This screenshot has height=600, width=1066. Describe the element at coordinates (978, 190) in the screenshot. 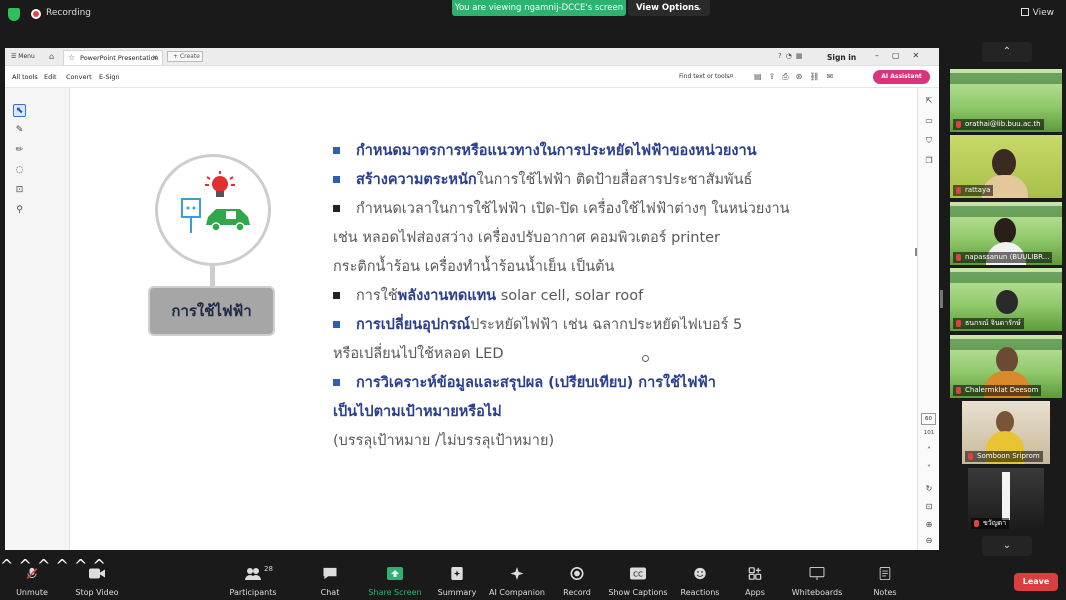

I see `participant-name: rattaya` at that location.